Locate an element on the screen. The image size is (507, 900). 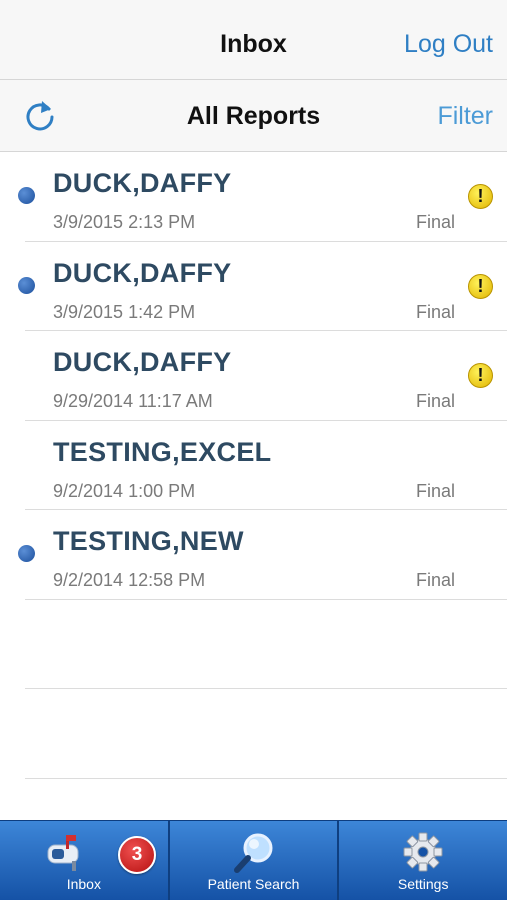
report-datetime: 3/9/2015 2:13 PM is located at coordinates (124, 222).